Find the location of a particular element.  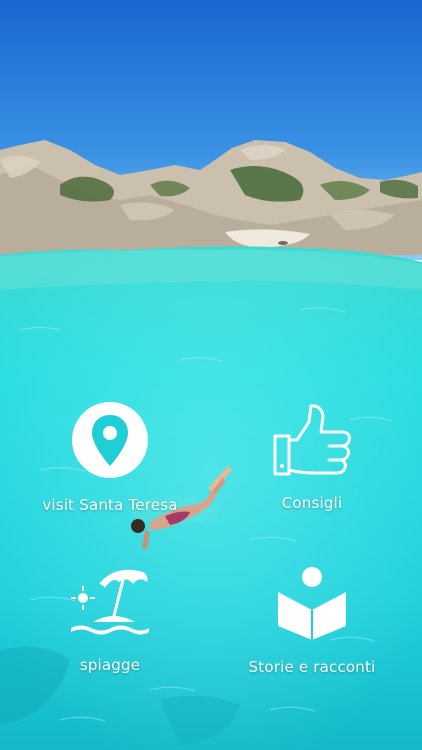

menu-item-visit: visit Santa Teresa is located at coordinates (110, 457).